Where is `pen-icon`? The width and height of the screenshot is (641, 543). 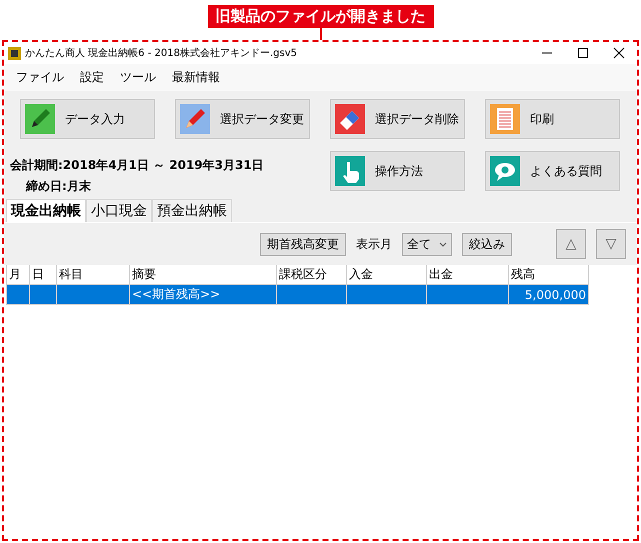
pen-icon is located at coordinates (195, 119).